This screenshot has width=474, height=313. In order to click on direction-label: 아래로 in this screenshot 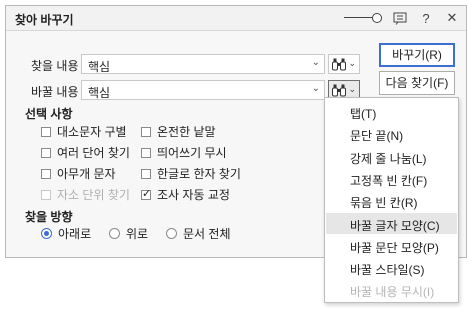, I will do `click(75, 234)`.